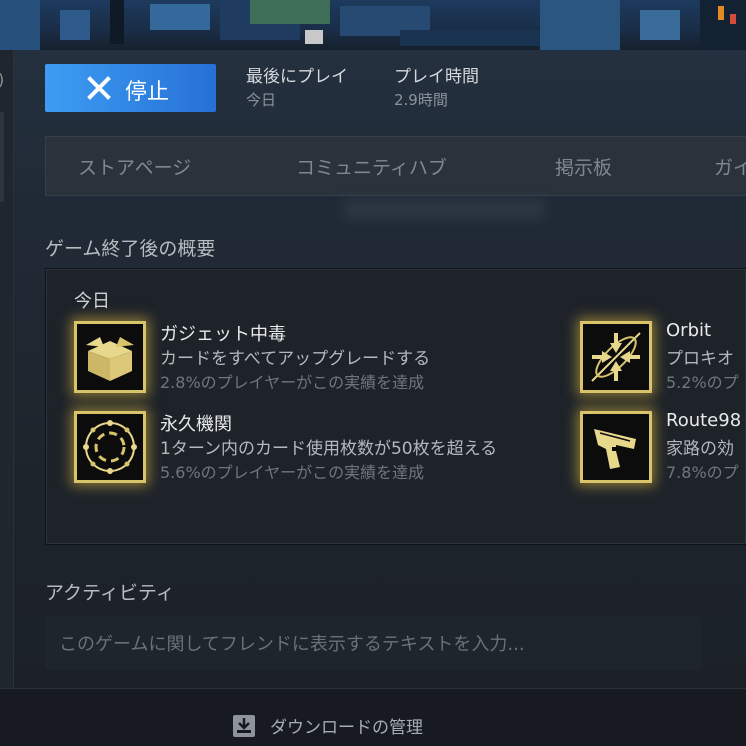 The image size is (746, 746). I want to click on box-icon, so click(110, 357).